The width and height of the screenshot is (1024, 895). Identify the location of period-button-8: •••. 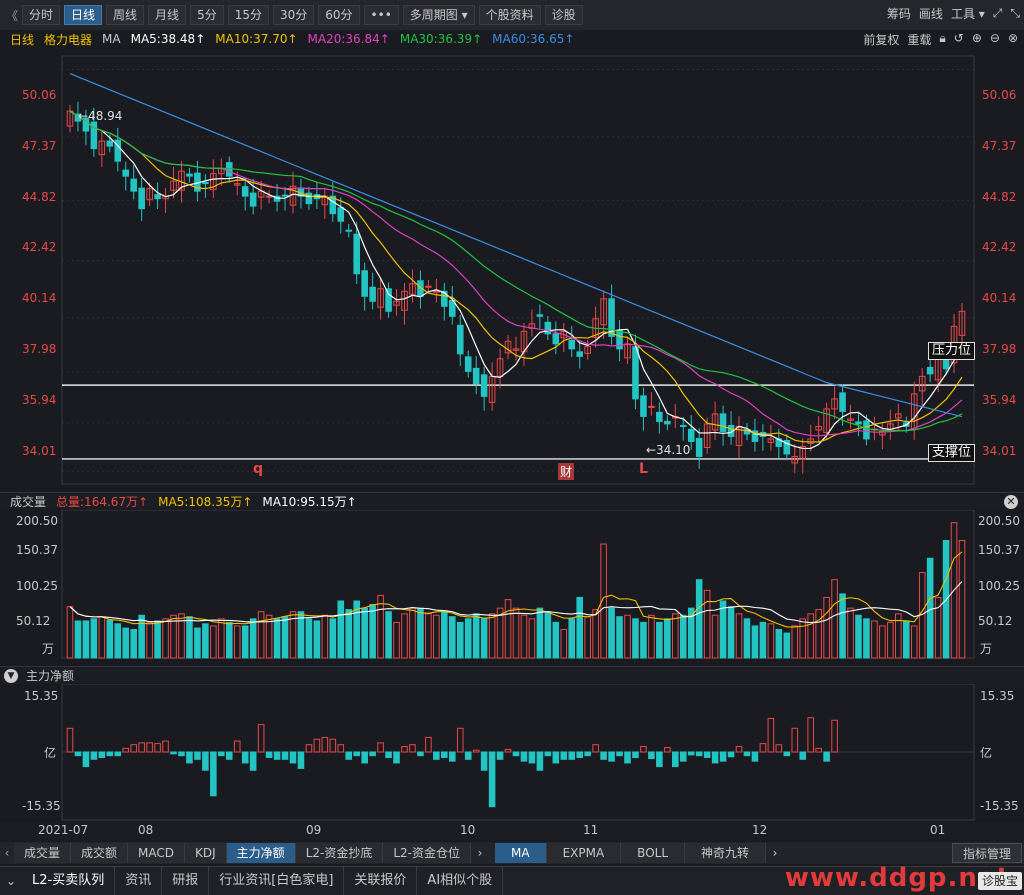
(381, 15).